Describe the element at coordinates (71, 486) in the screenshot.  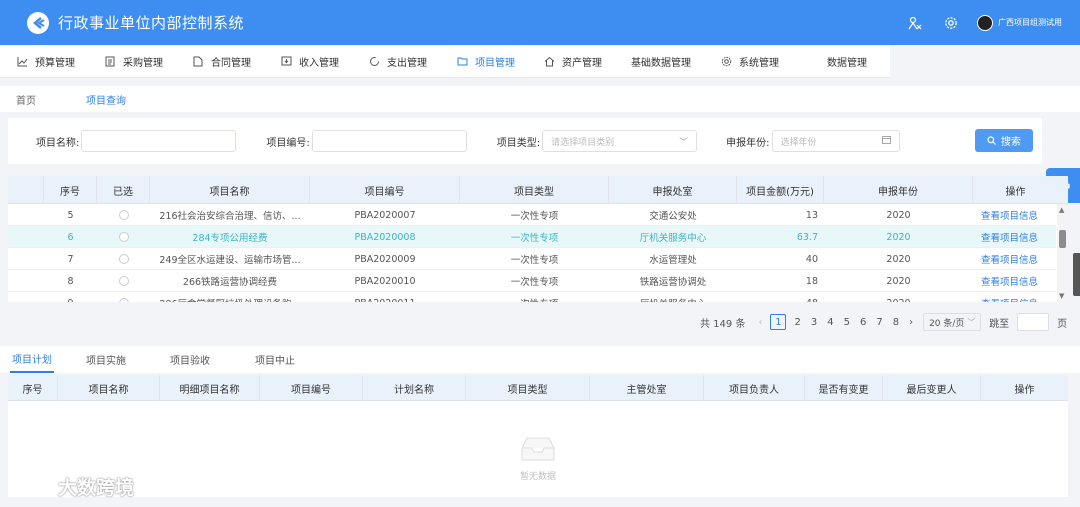
I see `watermark: 大数跨境` at that location.